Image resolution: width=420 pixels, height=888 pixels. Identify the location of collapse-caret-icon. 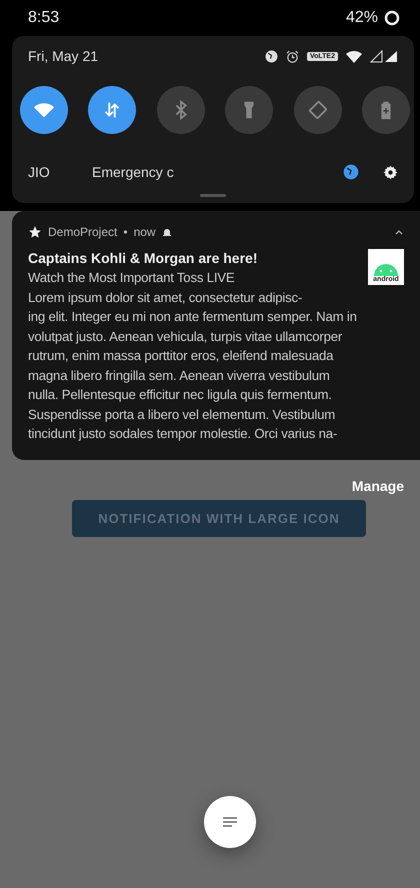
(399, 232).